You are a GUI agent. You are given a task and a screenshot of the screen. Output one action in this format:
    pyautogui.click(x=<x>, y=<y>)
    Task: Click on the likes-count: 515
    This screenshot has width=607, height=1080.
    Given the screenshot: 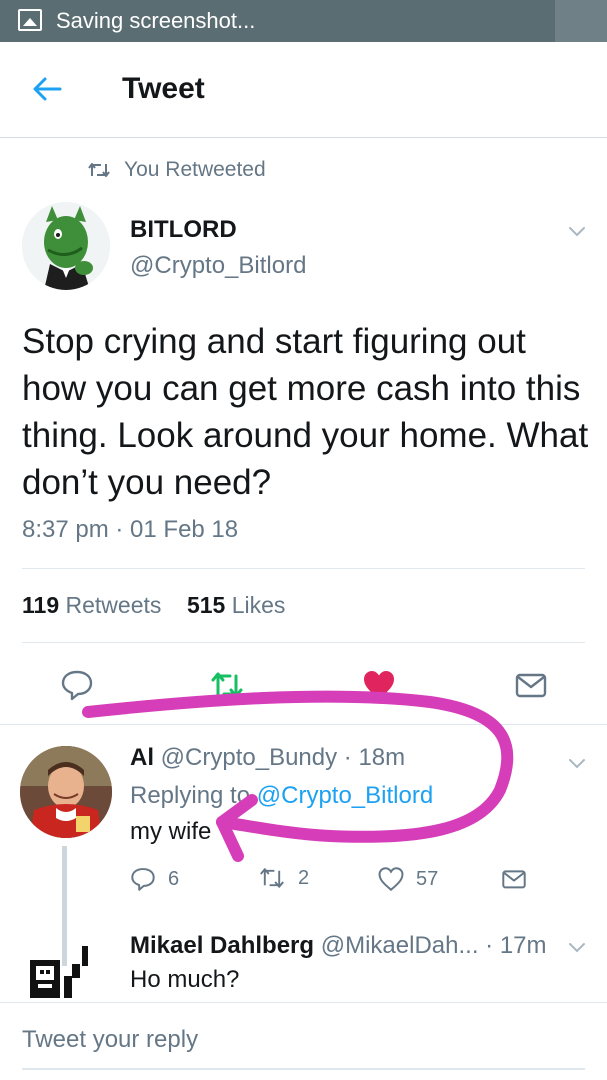 What is the action you would take?
    pyautogui.click(x=206, y=605)
    